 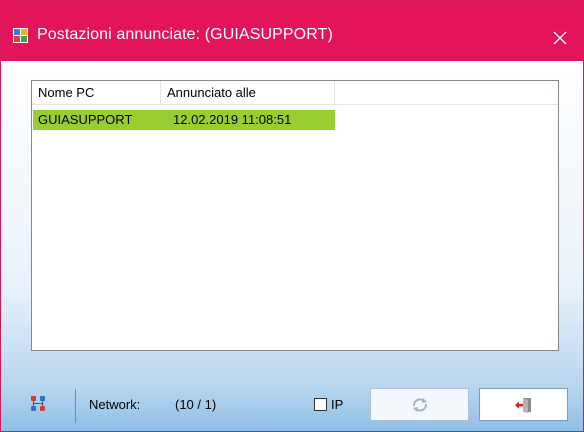 I want to click on network-settings-icon, so click(x=39, y=405).